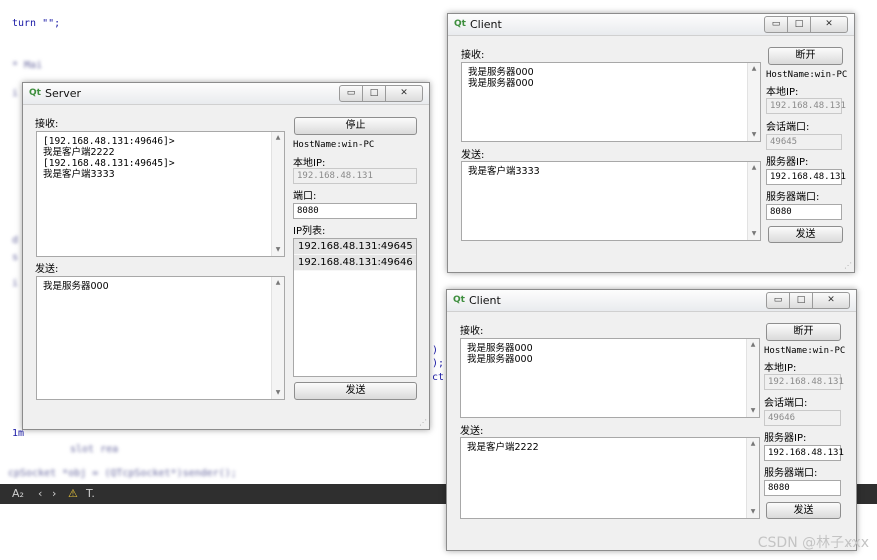 This screenshot has width=877, height=560. What do you see at coordinates (305, 196) in the screenshot?
I see `port-label: 端口:` at bounding box center [305, 196].